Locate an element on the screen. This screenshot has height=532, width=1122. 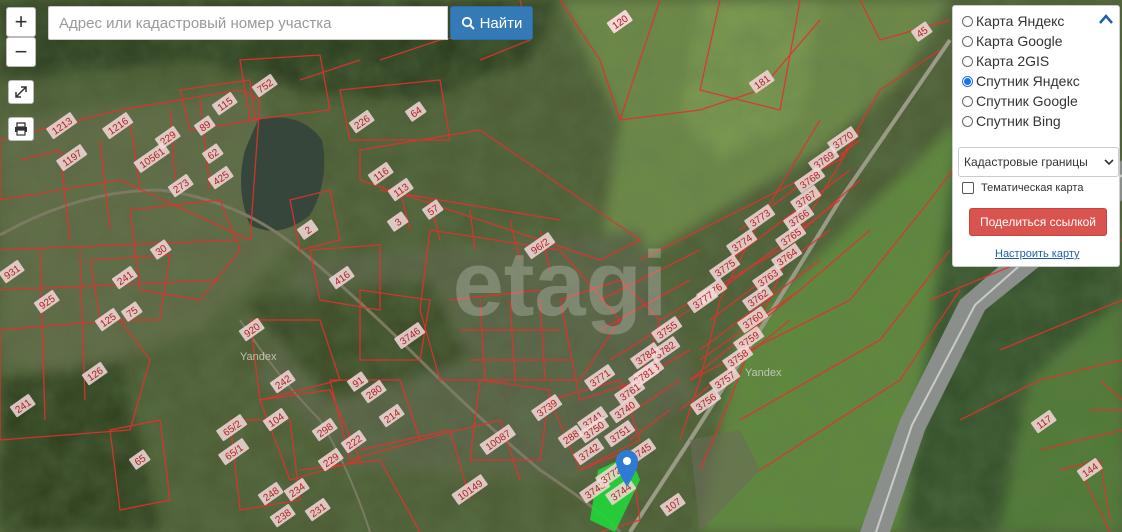
fullscreen-button is located at coordinates (21, 92).